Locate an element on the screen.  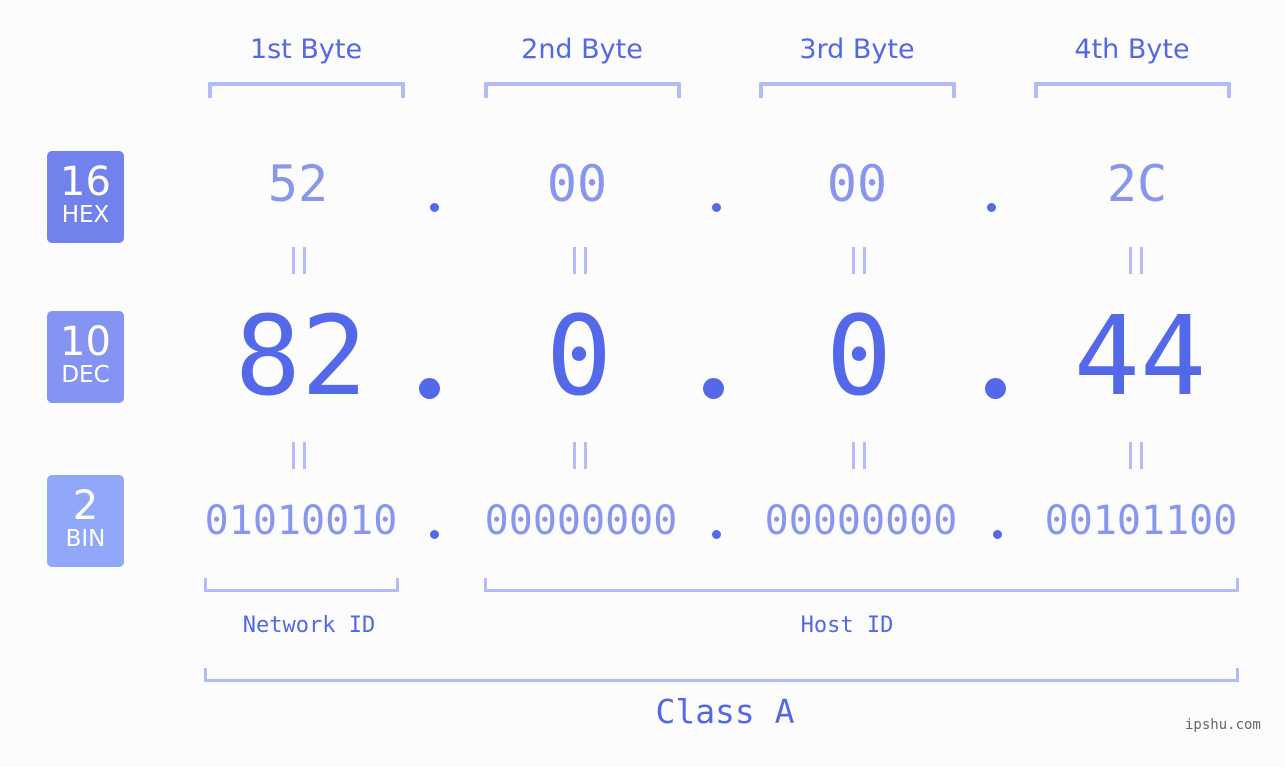
bin-label: BIN is located at coordinates (85, 539).